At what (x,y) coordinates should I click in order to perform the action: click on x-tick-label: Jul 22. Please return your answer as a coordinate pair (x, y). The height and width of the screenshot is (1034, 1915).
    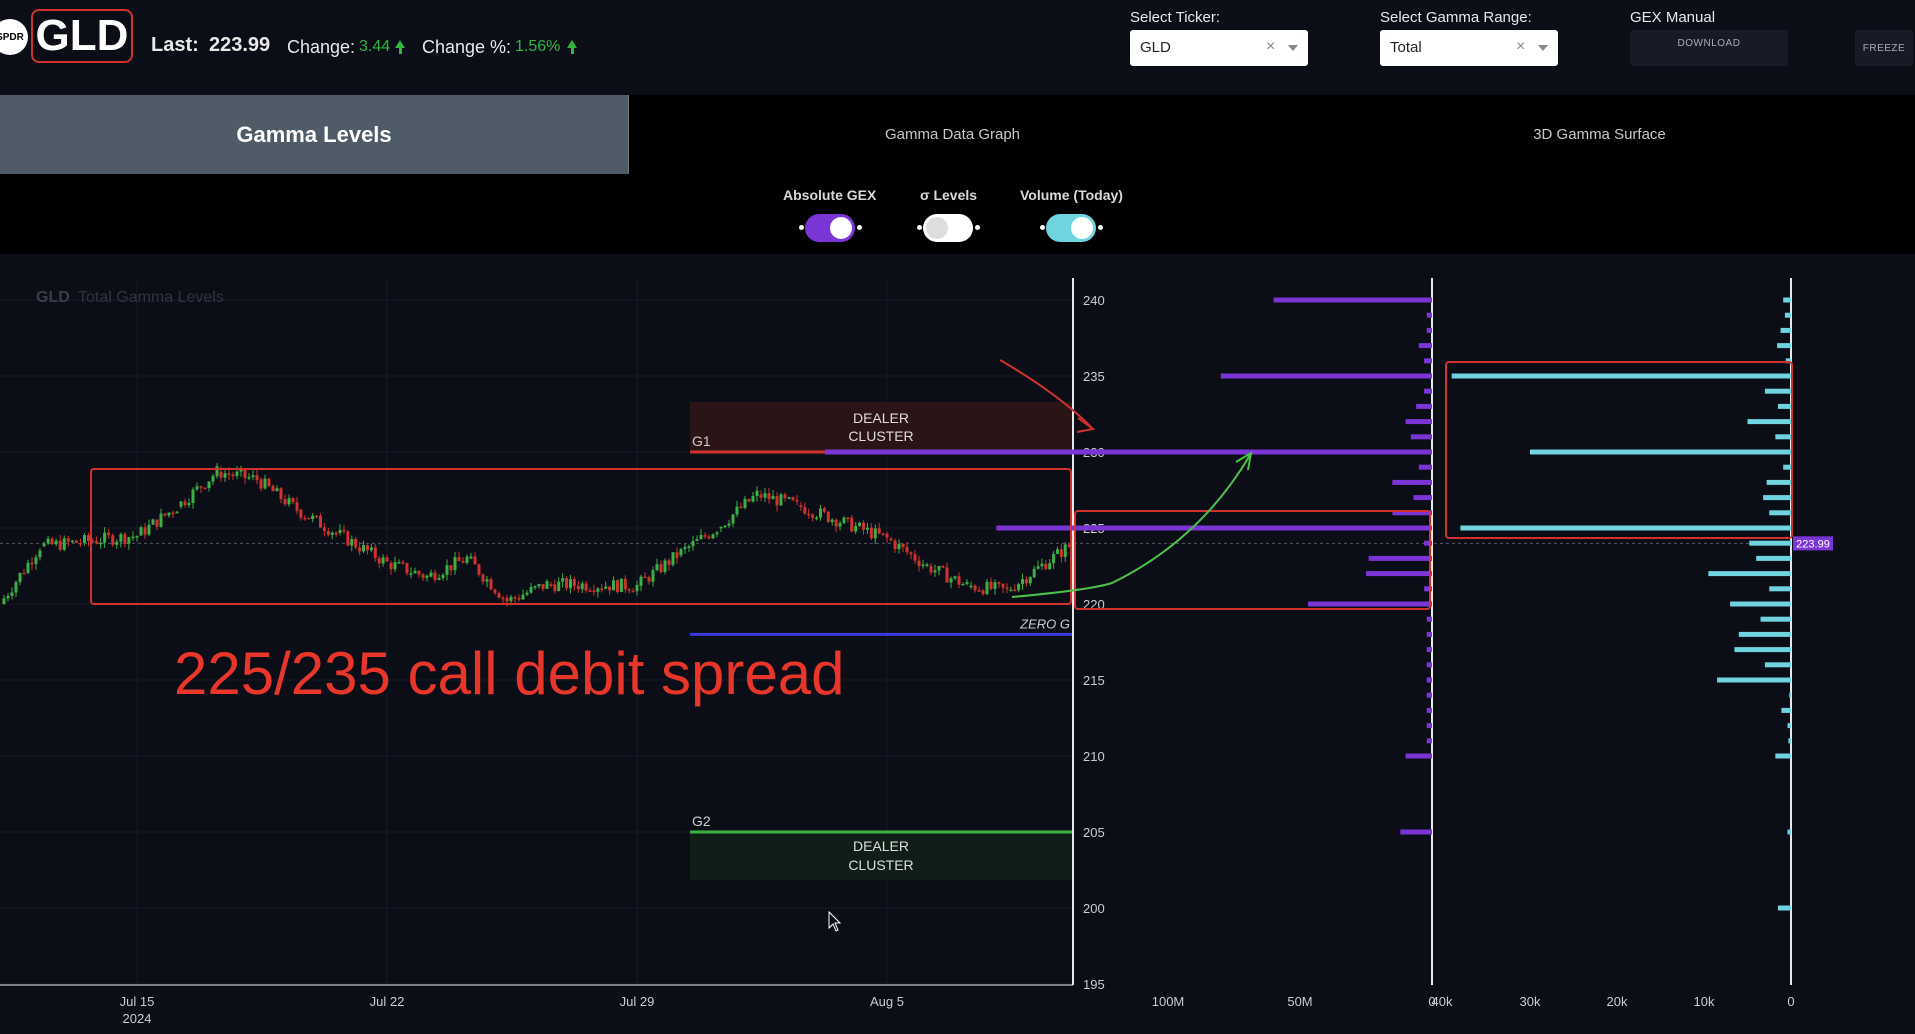
    Looking at the image, I should click on (387, 1001).